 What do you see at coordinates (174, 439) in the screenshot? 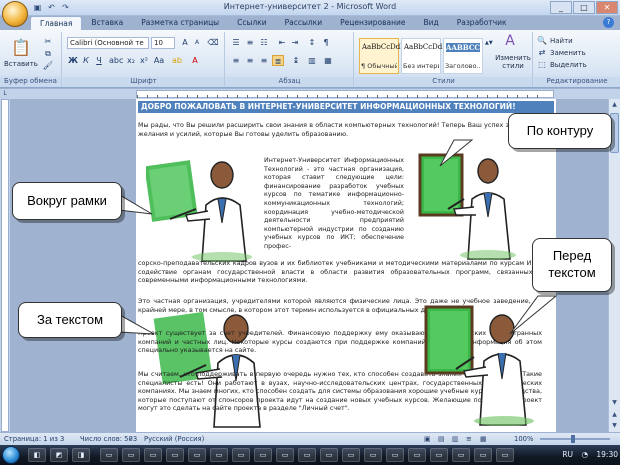
I see `status-language: Русский (Россия)` at bounding box center [174, 439].